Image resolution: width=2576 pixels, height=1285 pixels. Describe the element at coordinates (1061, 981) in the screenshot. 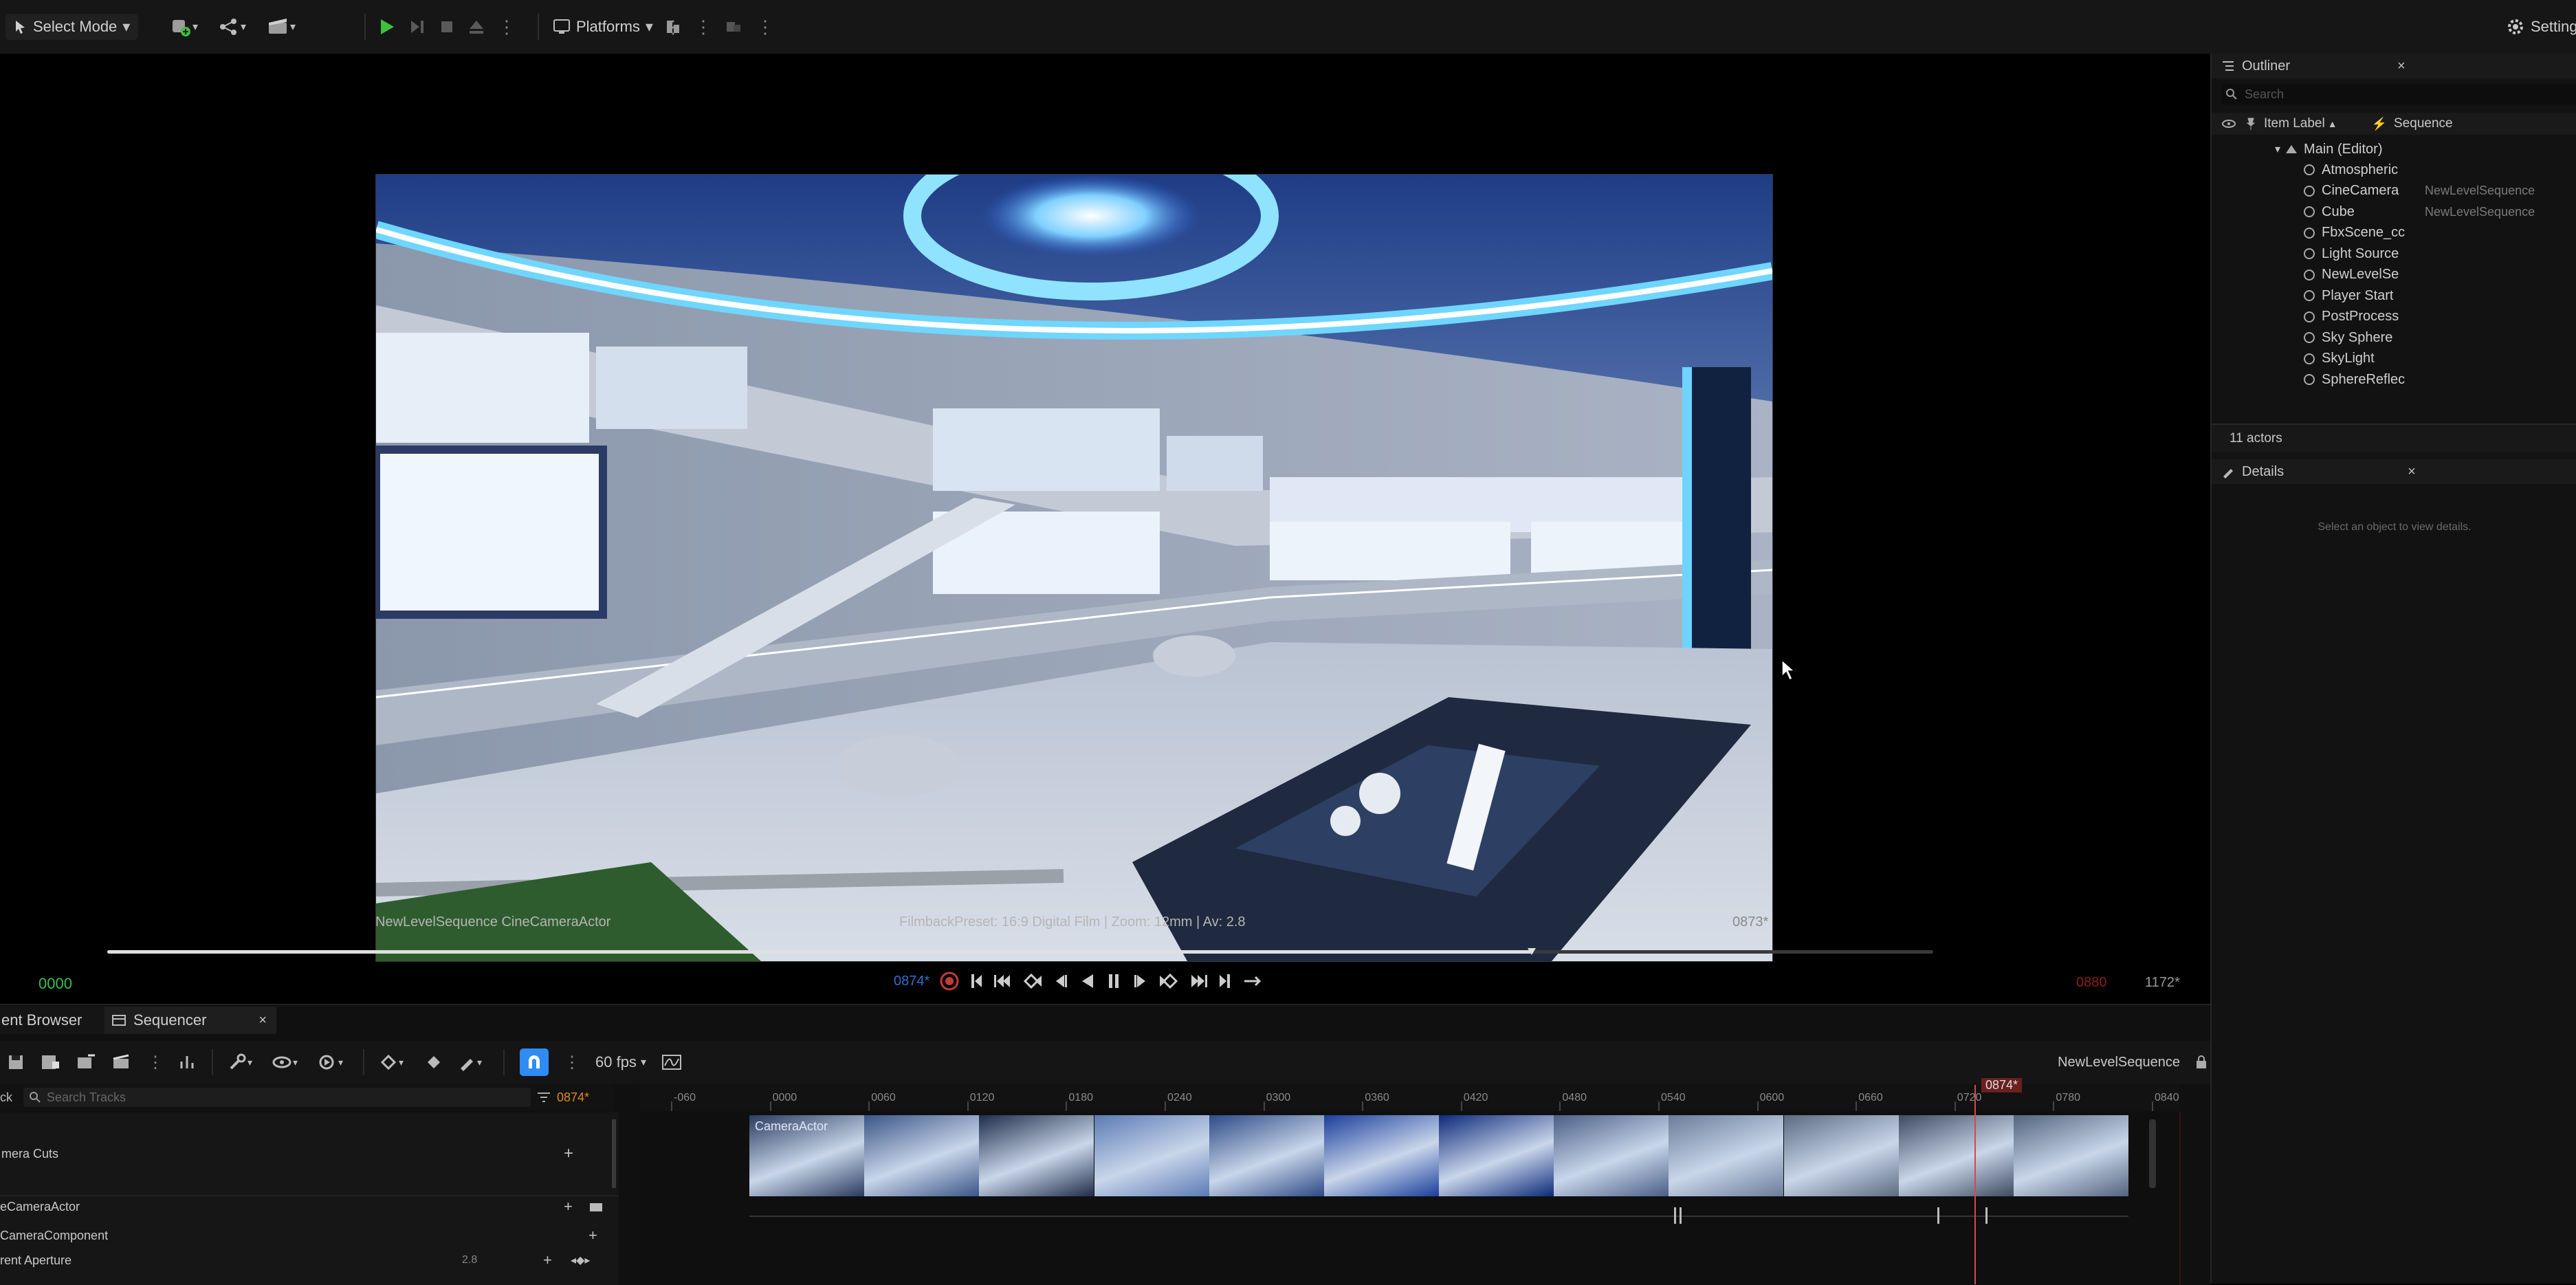

I see `step-back-icon` at that location.